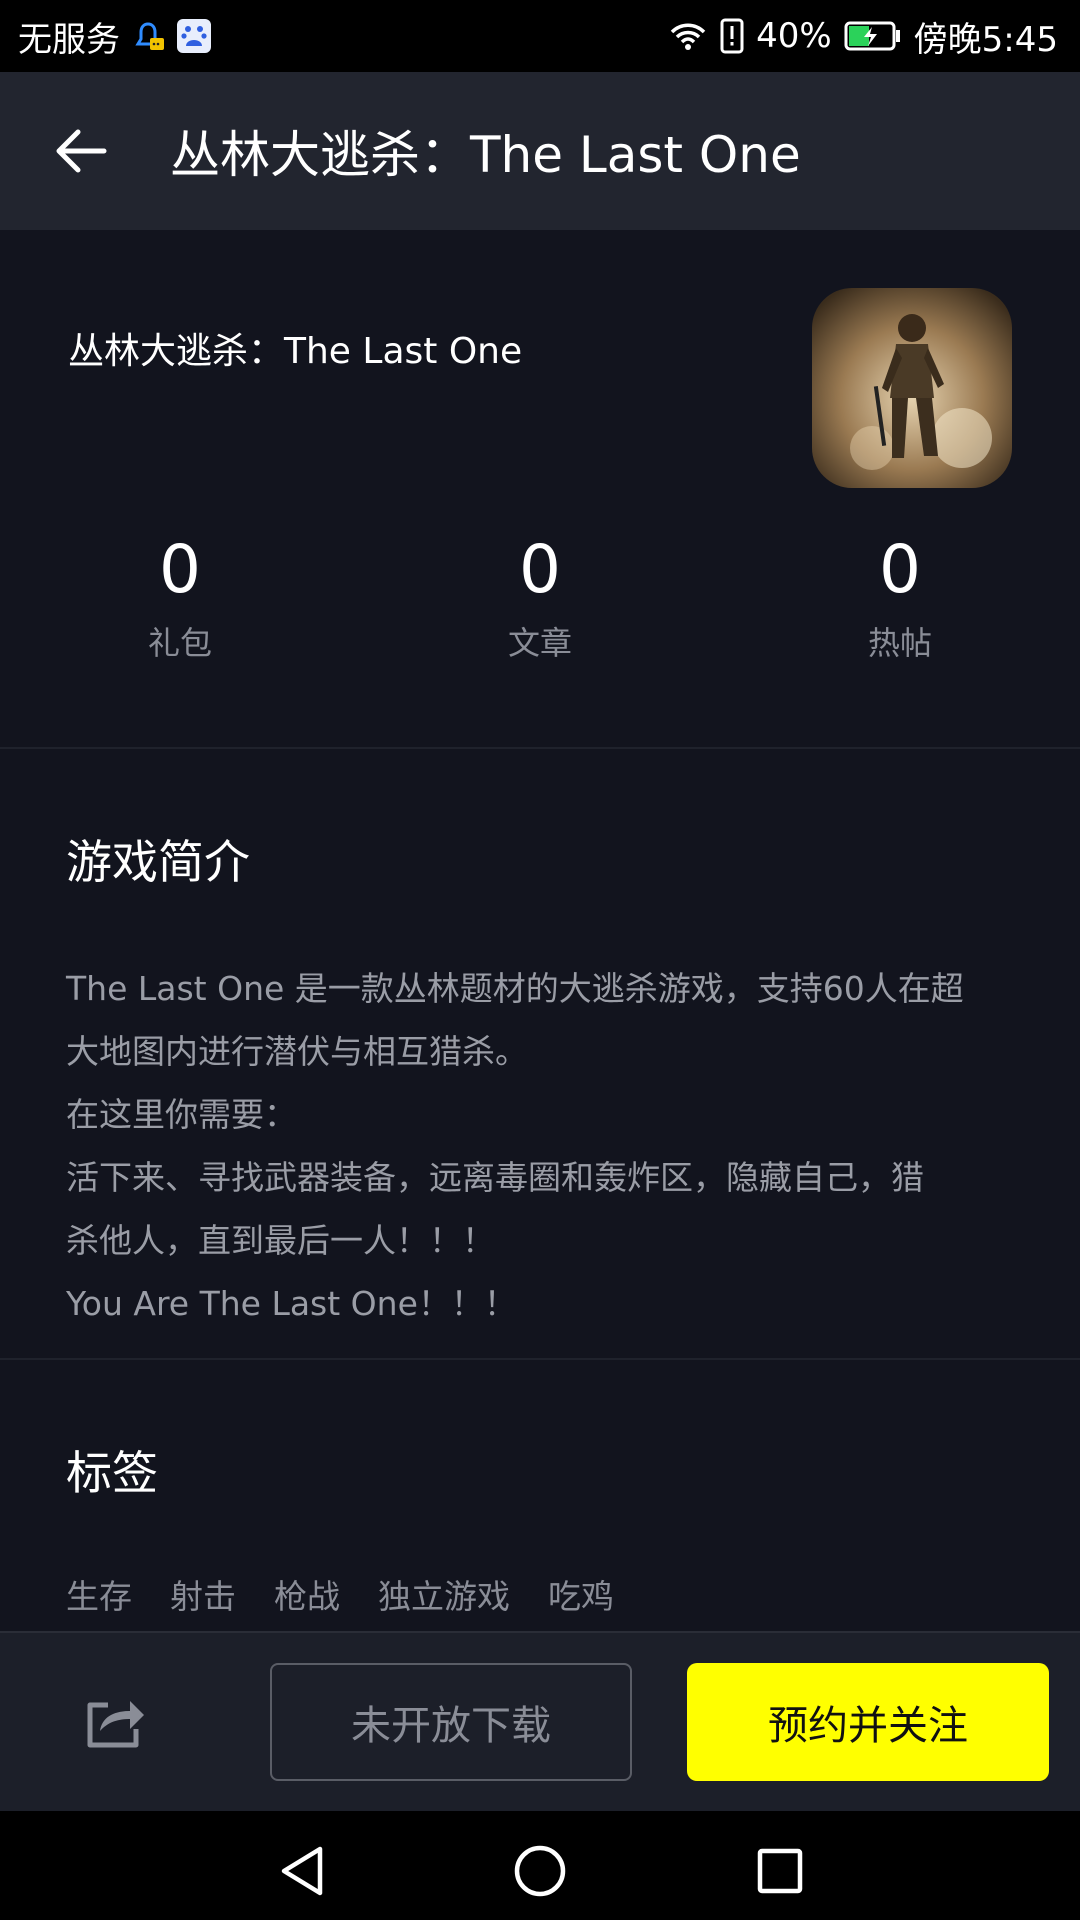 The width and height of the screenshot is (1080, 1920). Describe the element at coordinates (148, 36) in the screenshot. I see `notification-icon` at that location.